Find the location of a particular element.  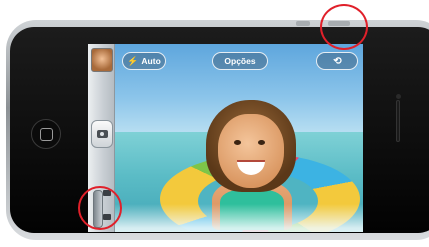

highlight-circle-top is located at coordinates (344, 27).